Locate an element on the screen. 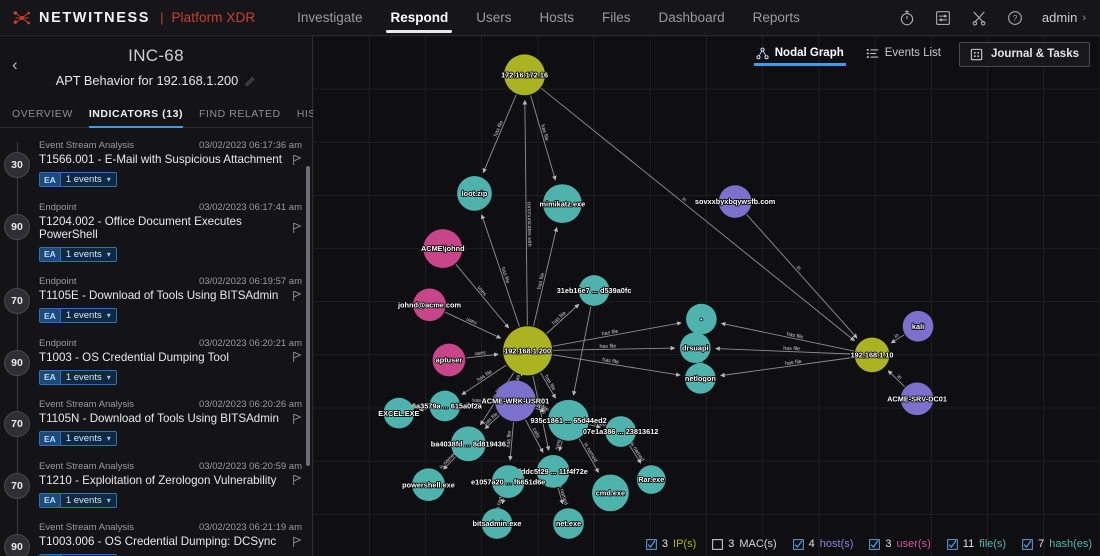 This screenshot has height=556, width=1100. graph-view-toolbar: Nodal Graph Events List Journal & Tasks is located at coordinates (706, 54).